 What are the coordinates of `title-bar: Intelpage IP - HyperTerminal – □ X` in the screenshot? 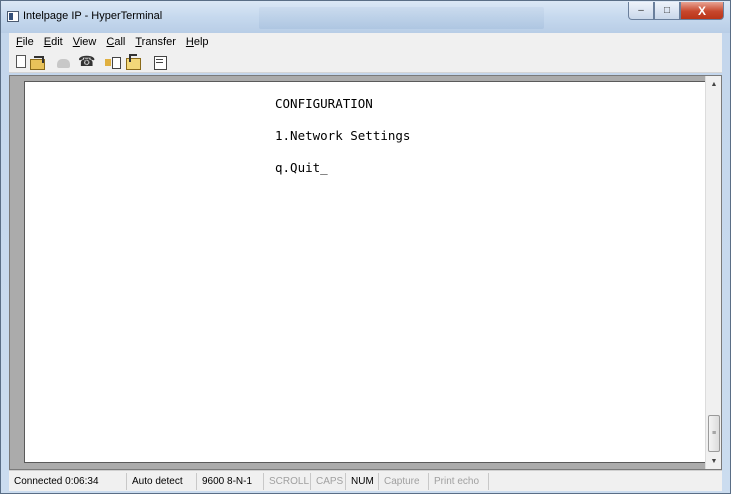 It's located at (365, 17).